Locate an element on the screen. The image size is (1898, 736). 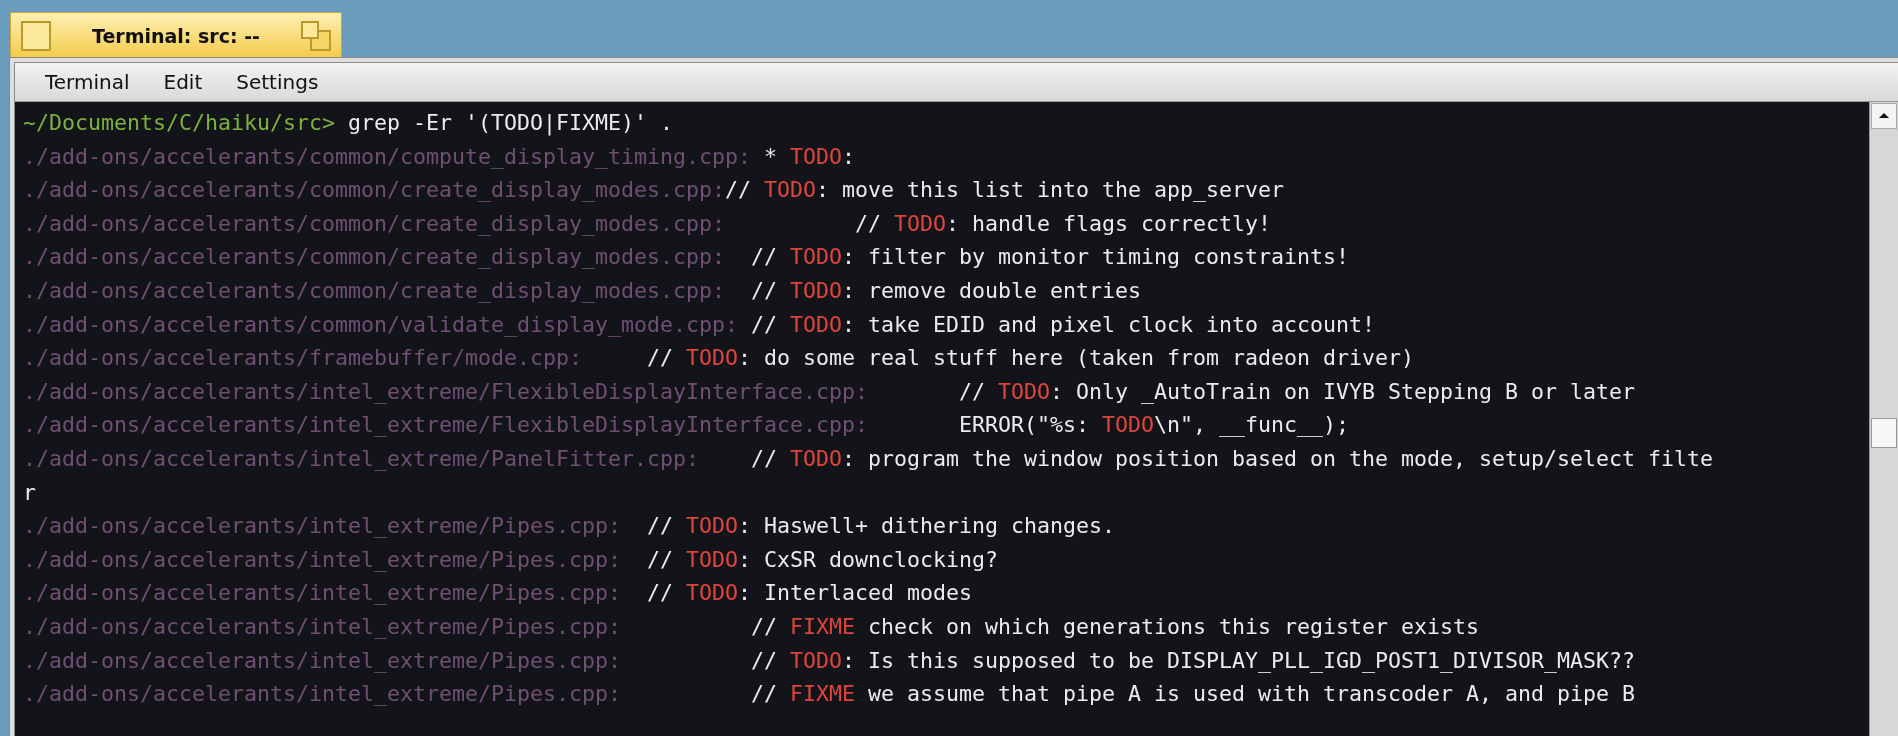
zoom-box-icon is located at coordinates (316, 35).